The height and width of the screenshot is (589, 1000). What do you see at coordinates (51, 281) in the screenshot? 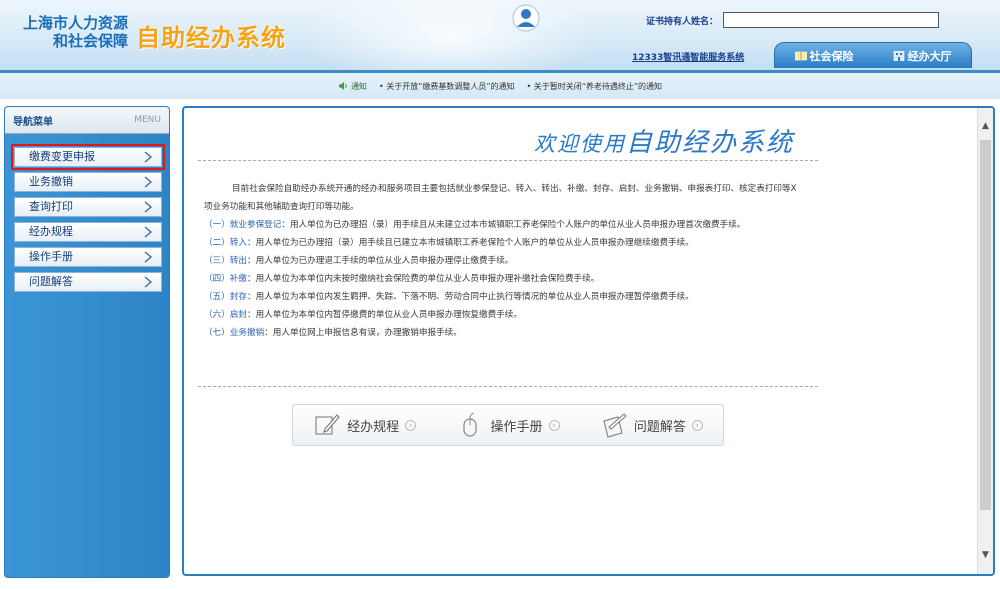
I see `sidebar-item-label: 问题解答` at bounding box center [51, 281].